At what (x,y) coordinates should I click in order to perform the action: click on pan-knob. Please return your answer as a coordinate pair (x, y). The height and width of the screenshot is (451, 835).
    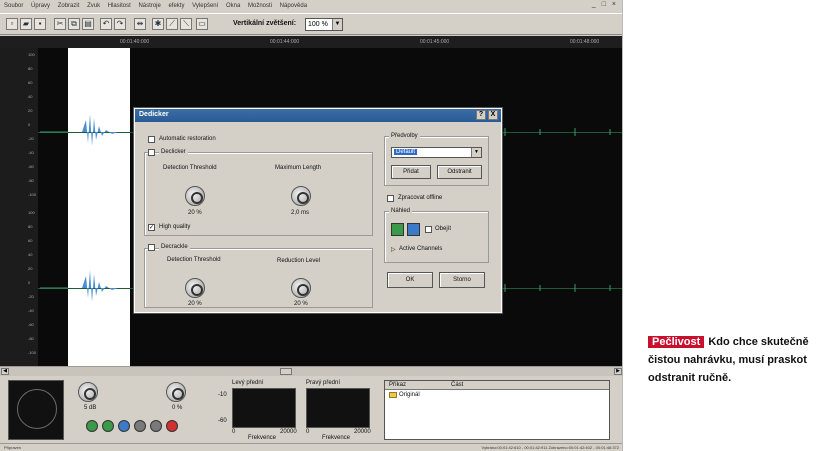
    Looking at the image, I should click on (176, 392).